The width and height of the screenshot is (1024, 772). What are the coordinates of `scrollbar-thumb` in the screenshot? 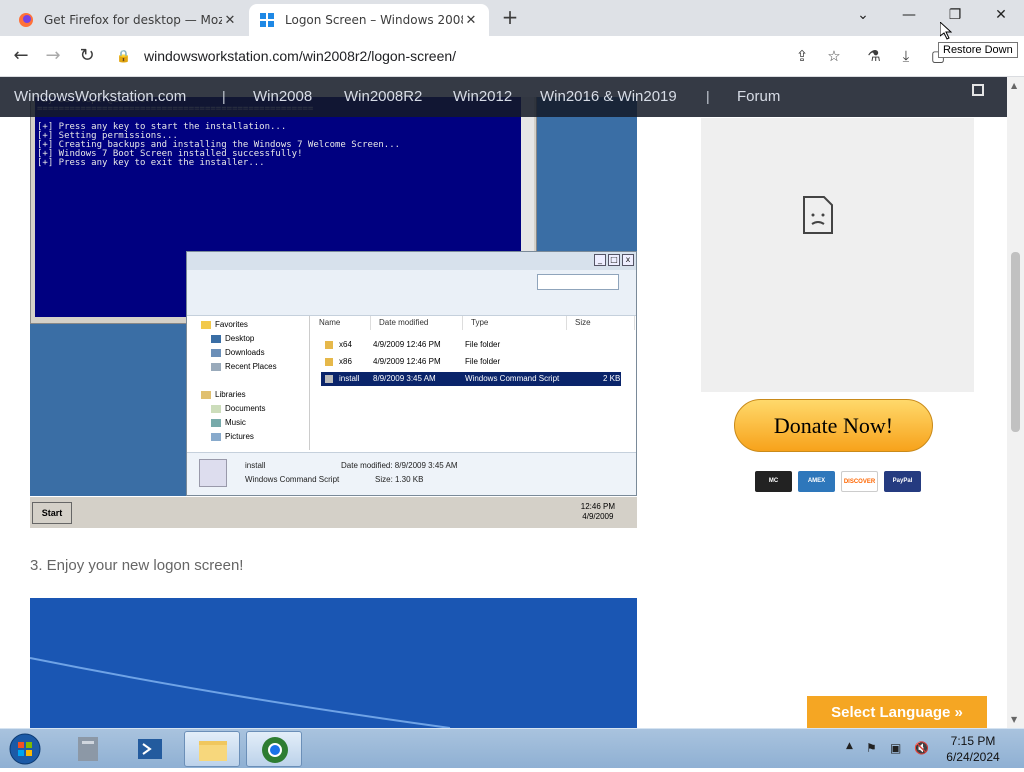 It's located at (1015, 342).